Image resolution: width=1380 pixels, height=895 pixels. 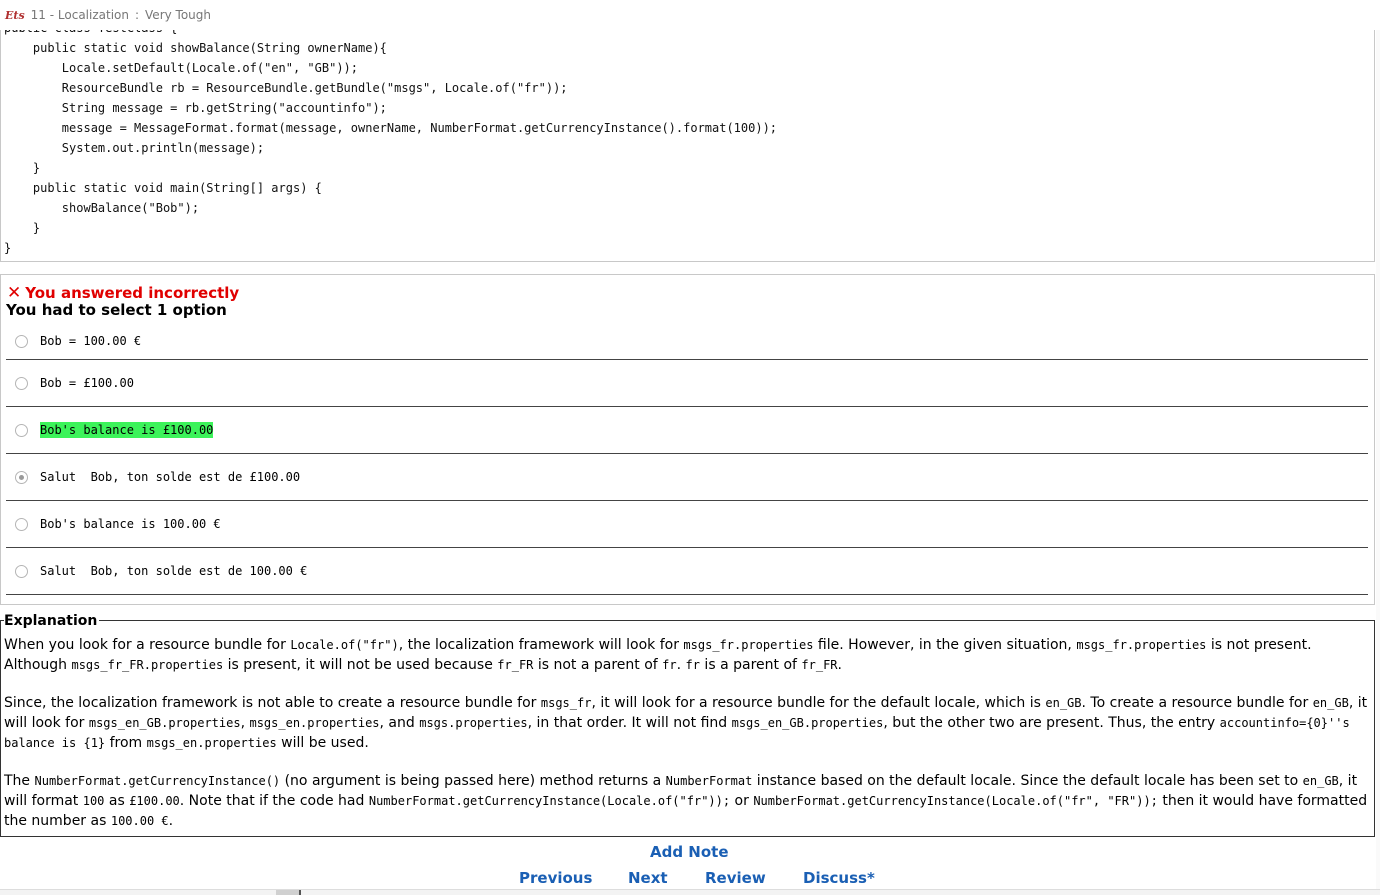 What do you see at coordinates (147, 665) in the screenshot?
I see `inline-code: msgs_fr_FR.properties` at bounding box center [147, 665].